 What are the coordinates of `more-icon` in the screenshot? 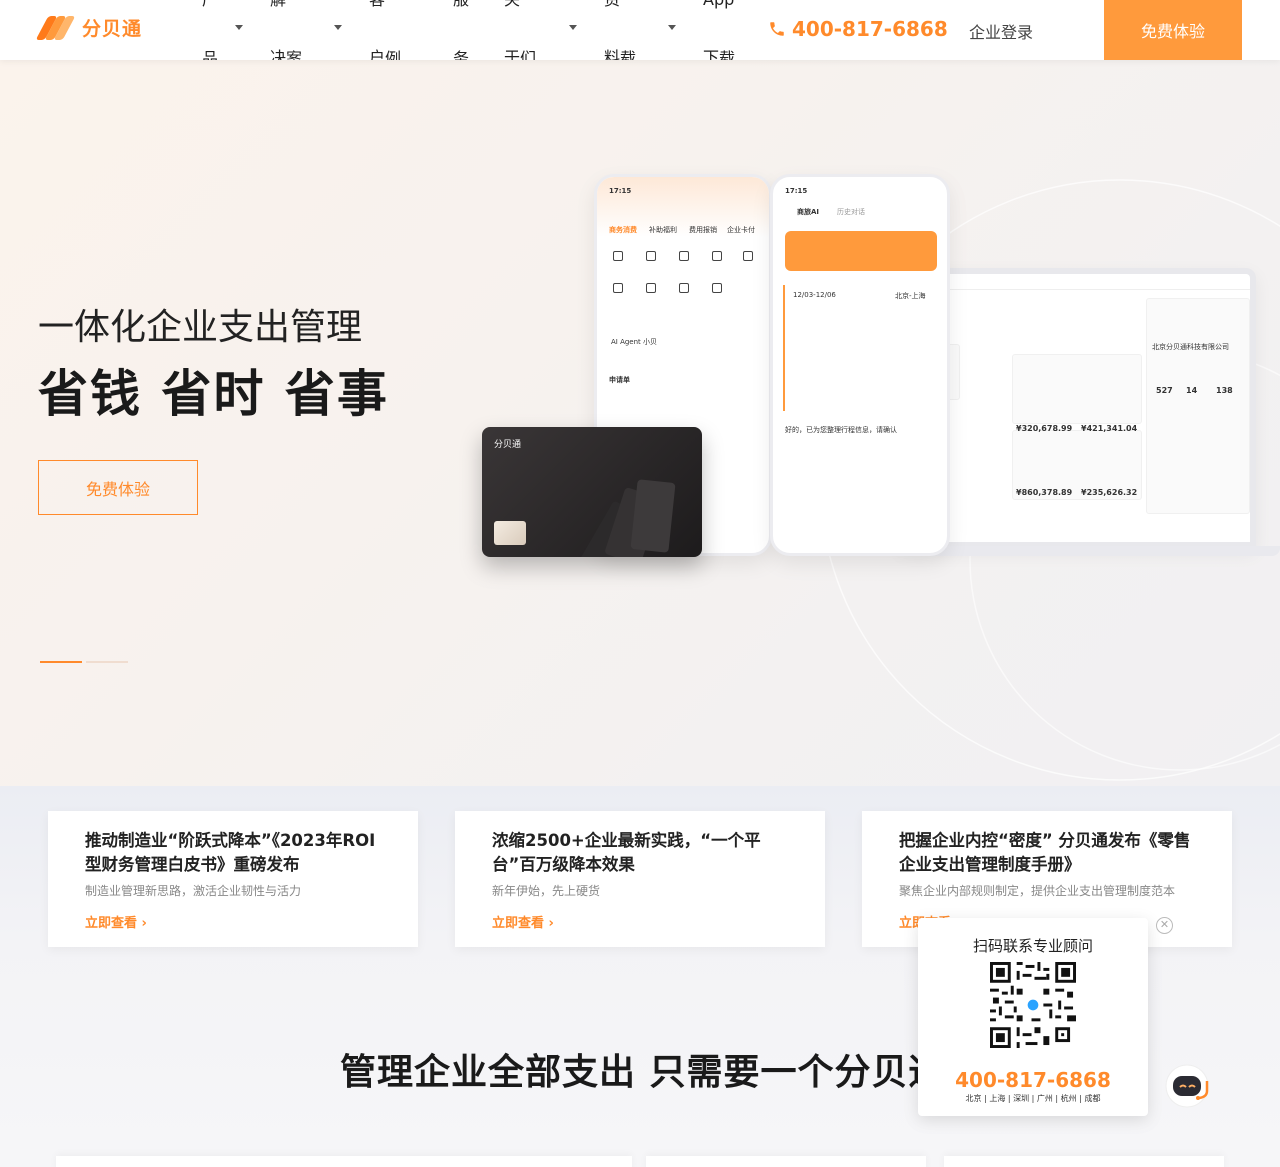 It's located at (748, 288).